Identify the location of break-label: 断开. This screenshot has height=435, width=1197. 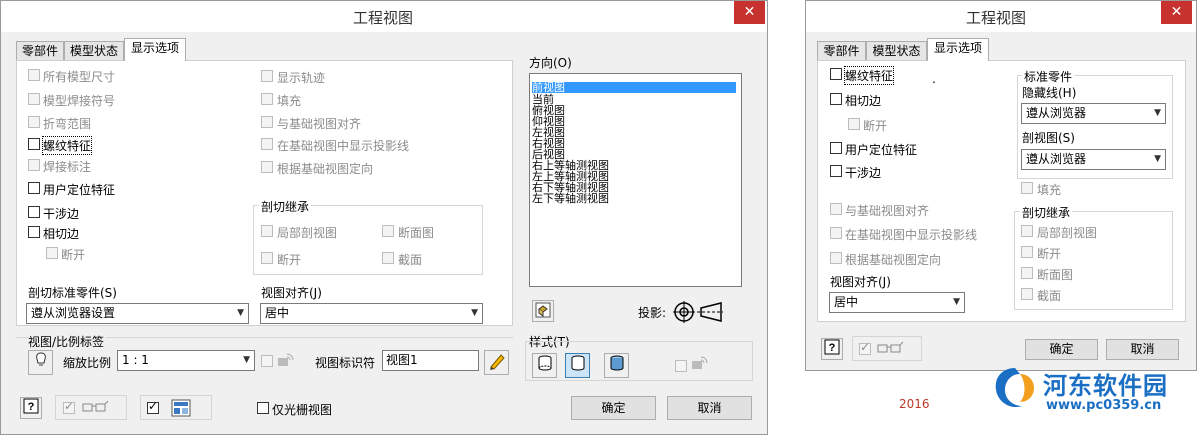
(875, 126).